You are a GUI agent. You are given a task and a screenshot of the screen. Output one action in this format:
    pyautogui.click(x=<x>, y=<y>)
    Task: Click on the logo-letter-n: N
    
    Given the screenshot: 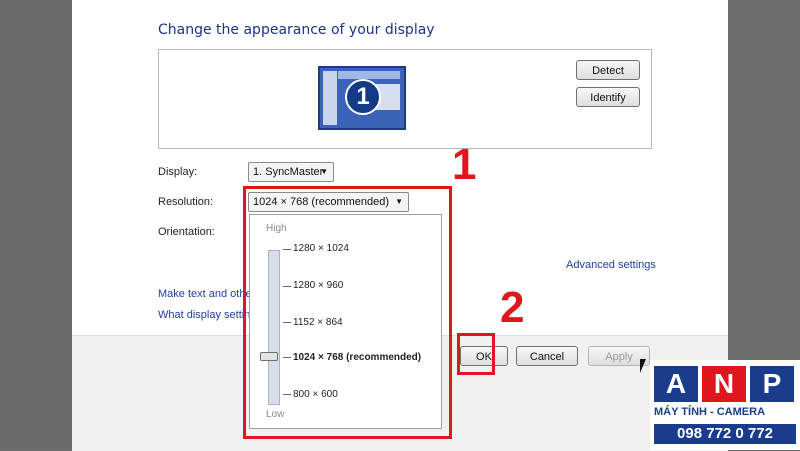 What is the action you would take?
    pyautogui.click(x=724, y=384)
    